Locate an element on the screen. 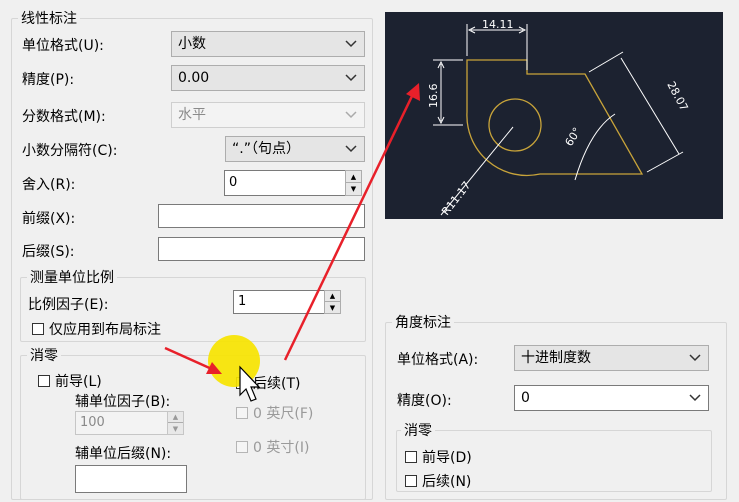 Image resolution: width=739 pixels, height=502 pixels. trailing-zero-checkbox: 后续(T) is located at coordinates (268, 383).